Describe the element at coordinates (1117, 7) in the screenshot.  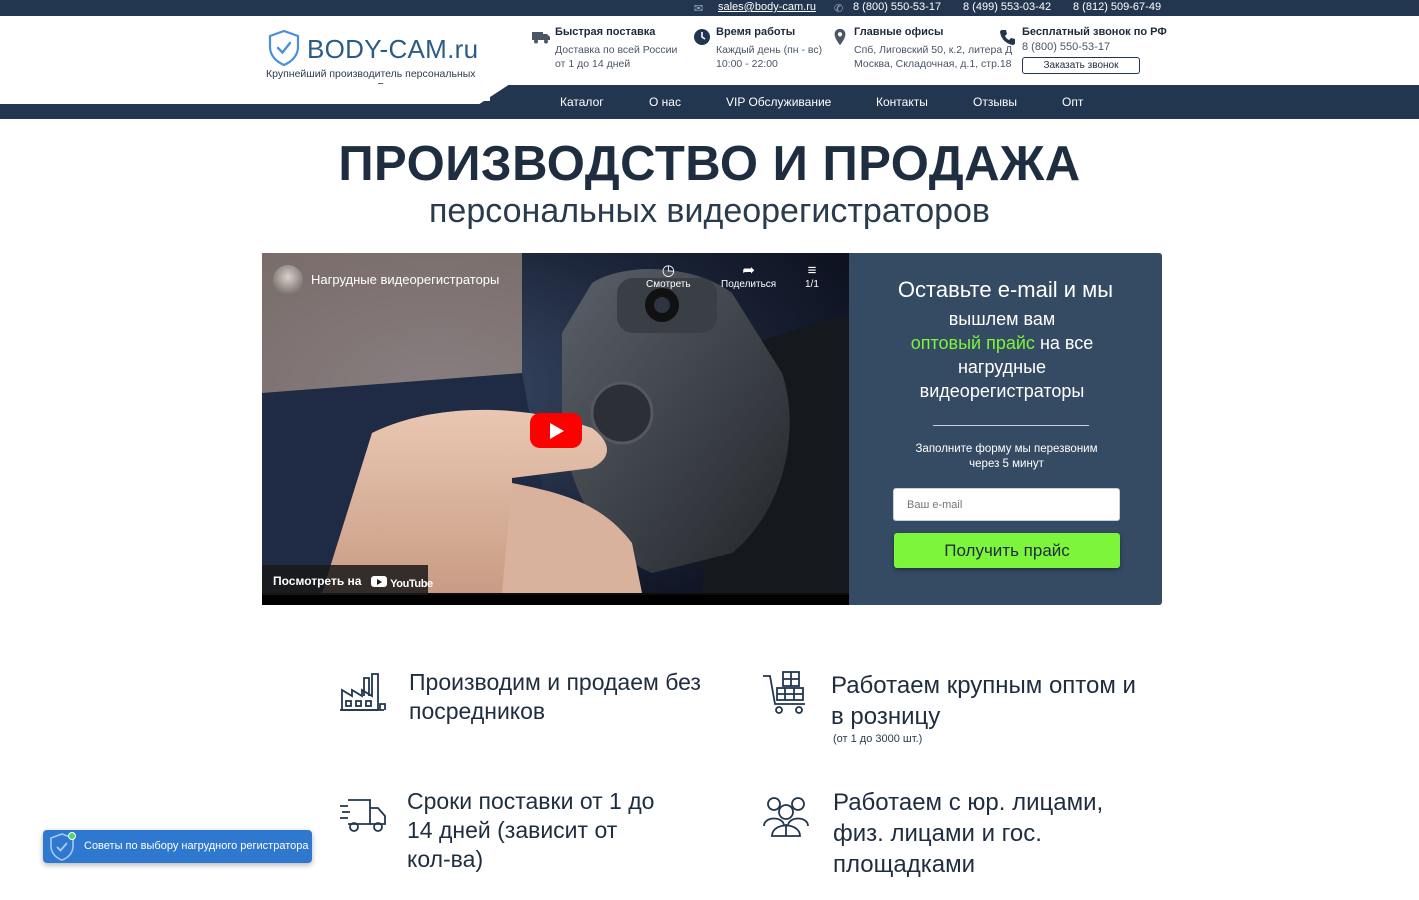
I see `phone-link-3: 8 (812) 509-67-49` at that location.